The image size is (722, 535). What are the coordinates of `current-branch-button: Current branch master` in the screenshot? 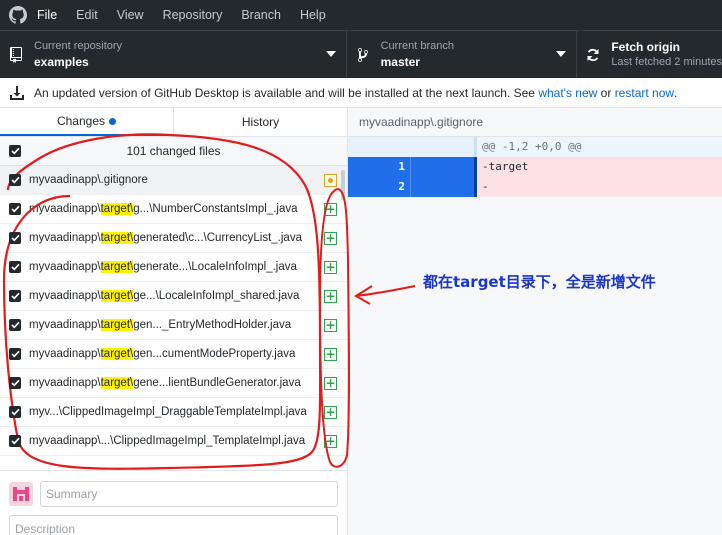 It's located at (462, 54).